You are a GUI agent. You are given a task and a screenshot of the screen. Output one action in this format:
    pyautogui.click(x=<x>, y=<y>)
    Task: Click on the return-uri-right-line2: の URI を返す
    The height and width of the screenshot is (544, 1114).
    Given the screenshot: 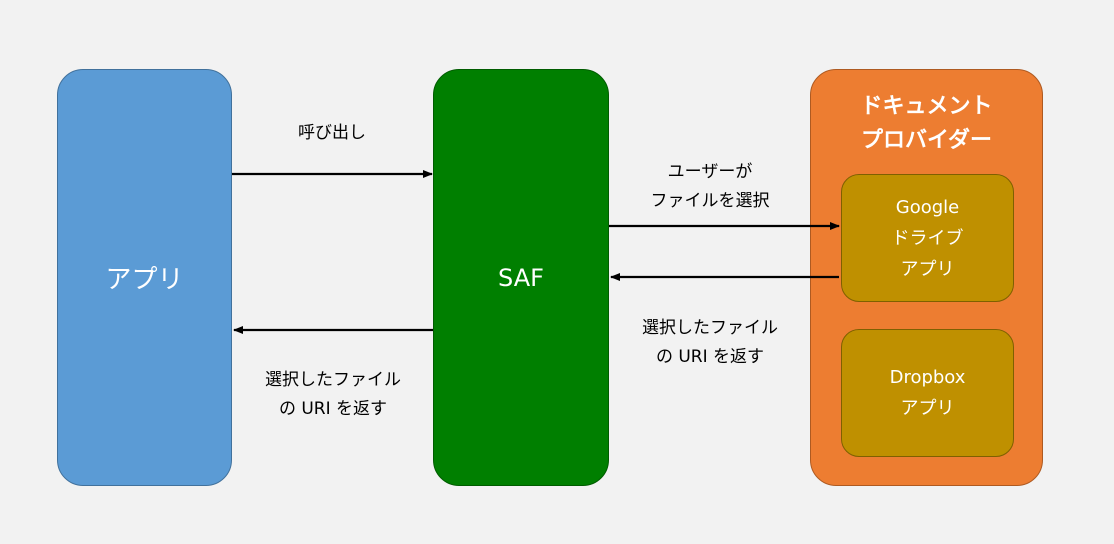 What is the action you would take?
    pyautogui.click(x=710, y=357)
    